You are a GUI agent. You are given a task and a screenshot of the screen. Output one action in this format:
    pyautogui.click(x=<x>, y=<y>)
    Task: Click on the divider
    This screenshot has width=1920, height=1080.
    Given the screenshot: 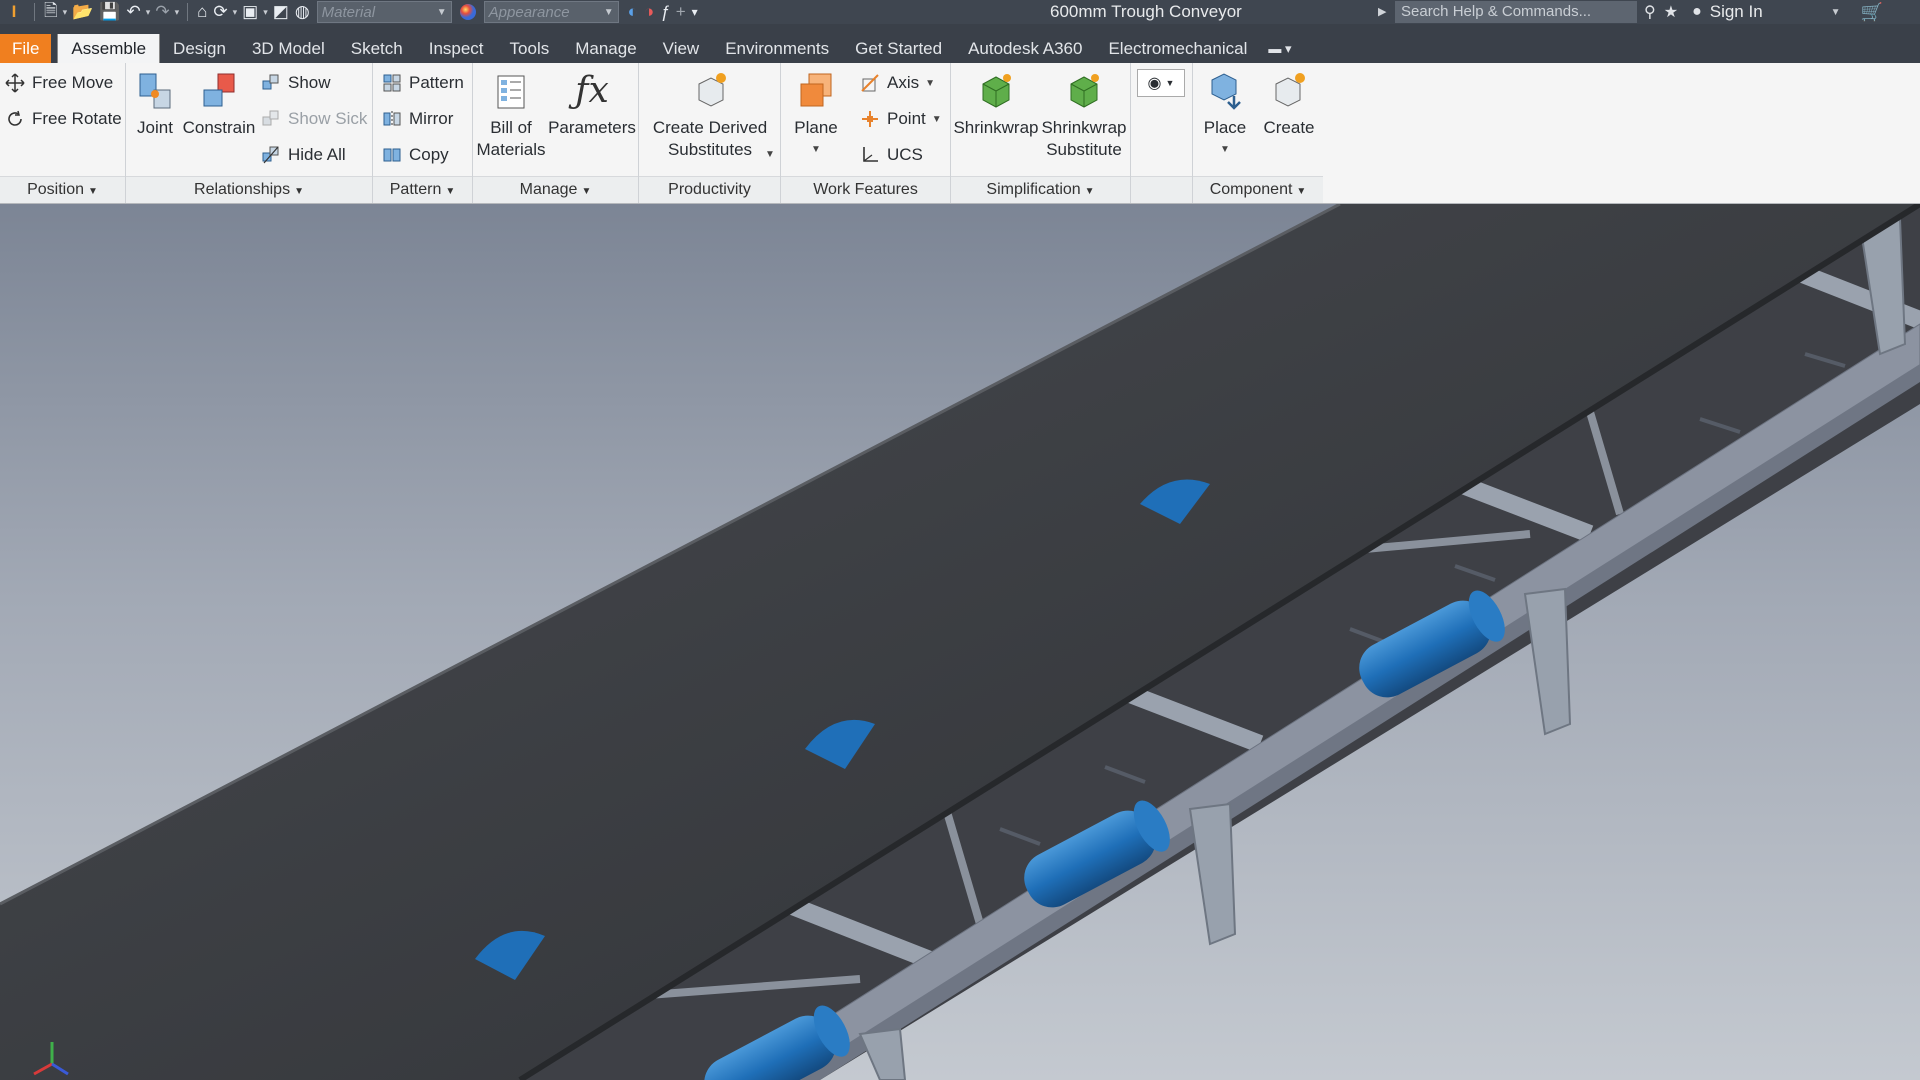 What is the action you would take?
    pyautogui.click(x=188, y=12)
    